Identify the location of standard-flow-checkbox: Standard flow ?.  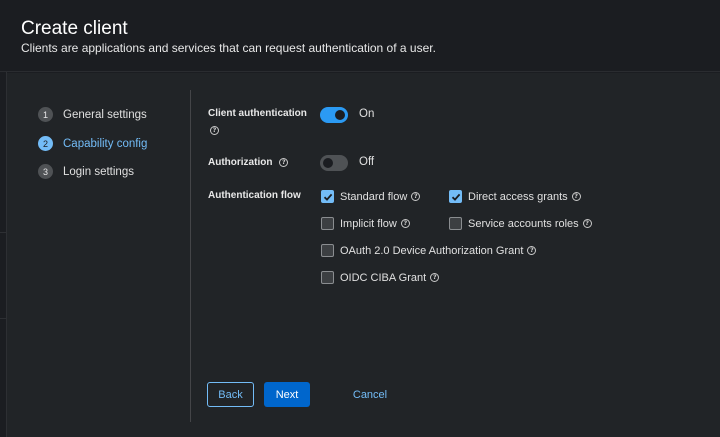
(371, 196).